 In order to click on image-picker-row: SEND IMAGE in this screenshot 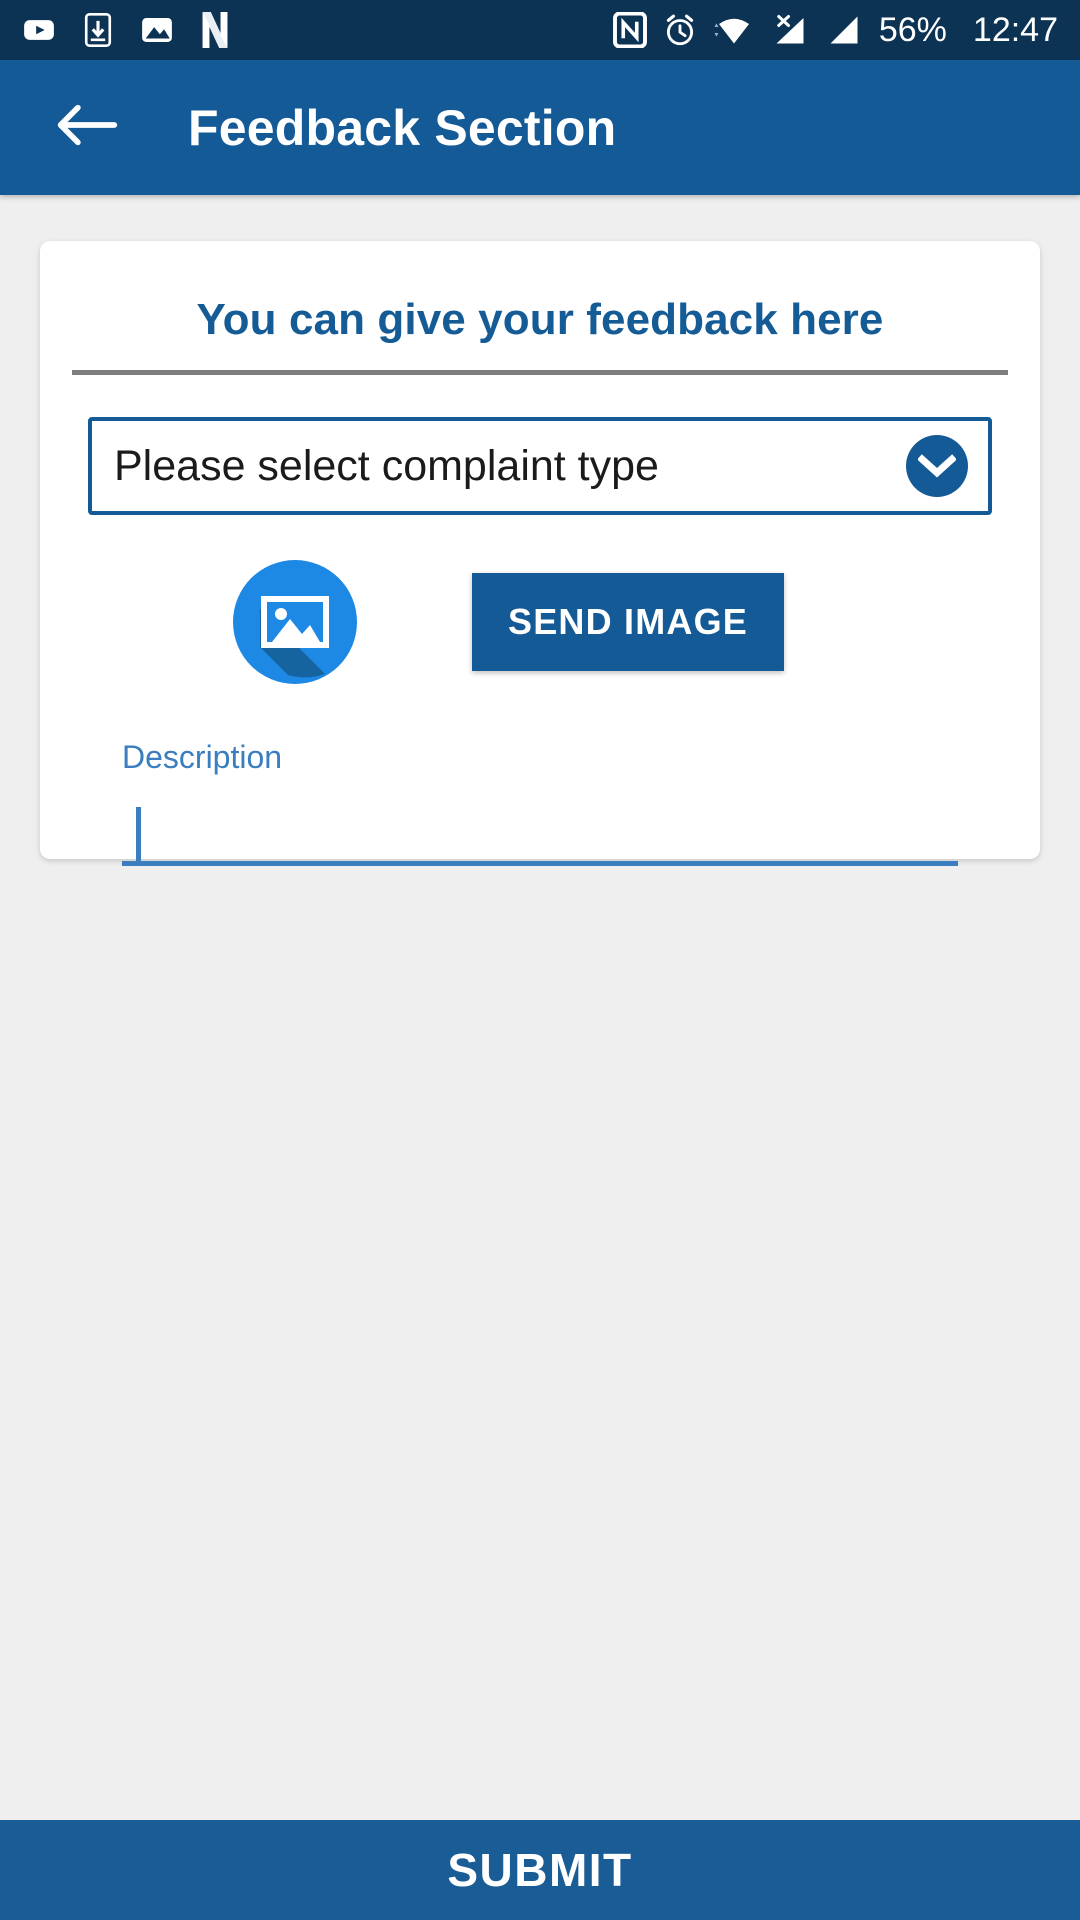, I will do `click(540, 622)`.